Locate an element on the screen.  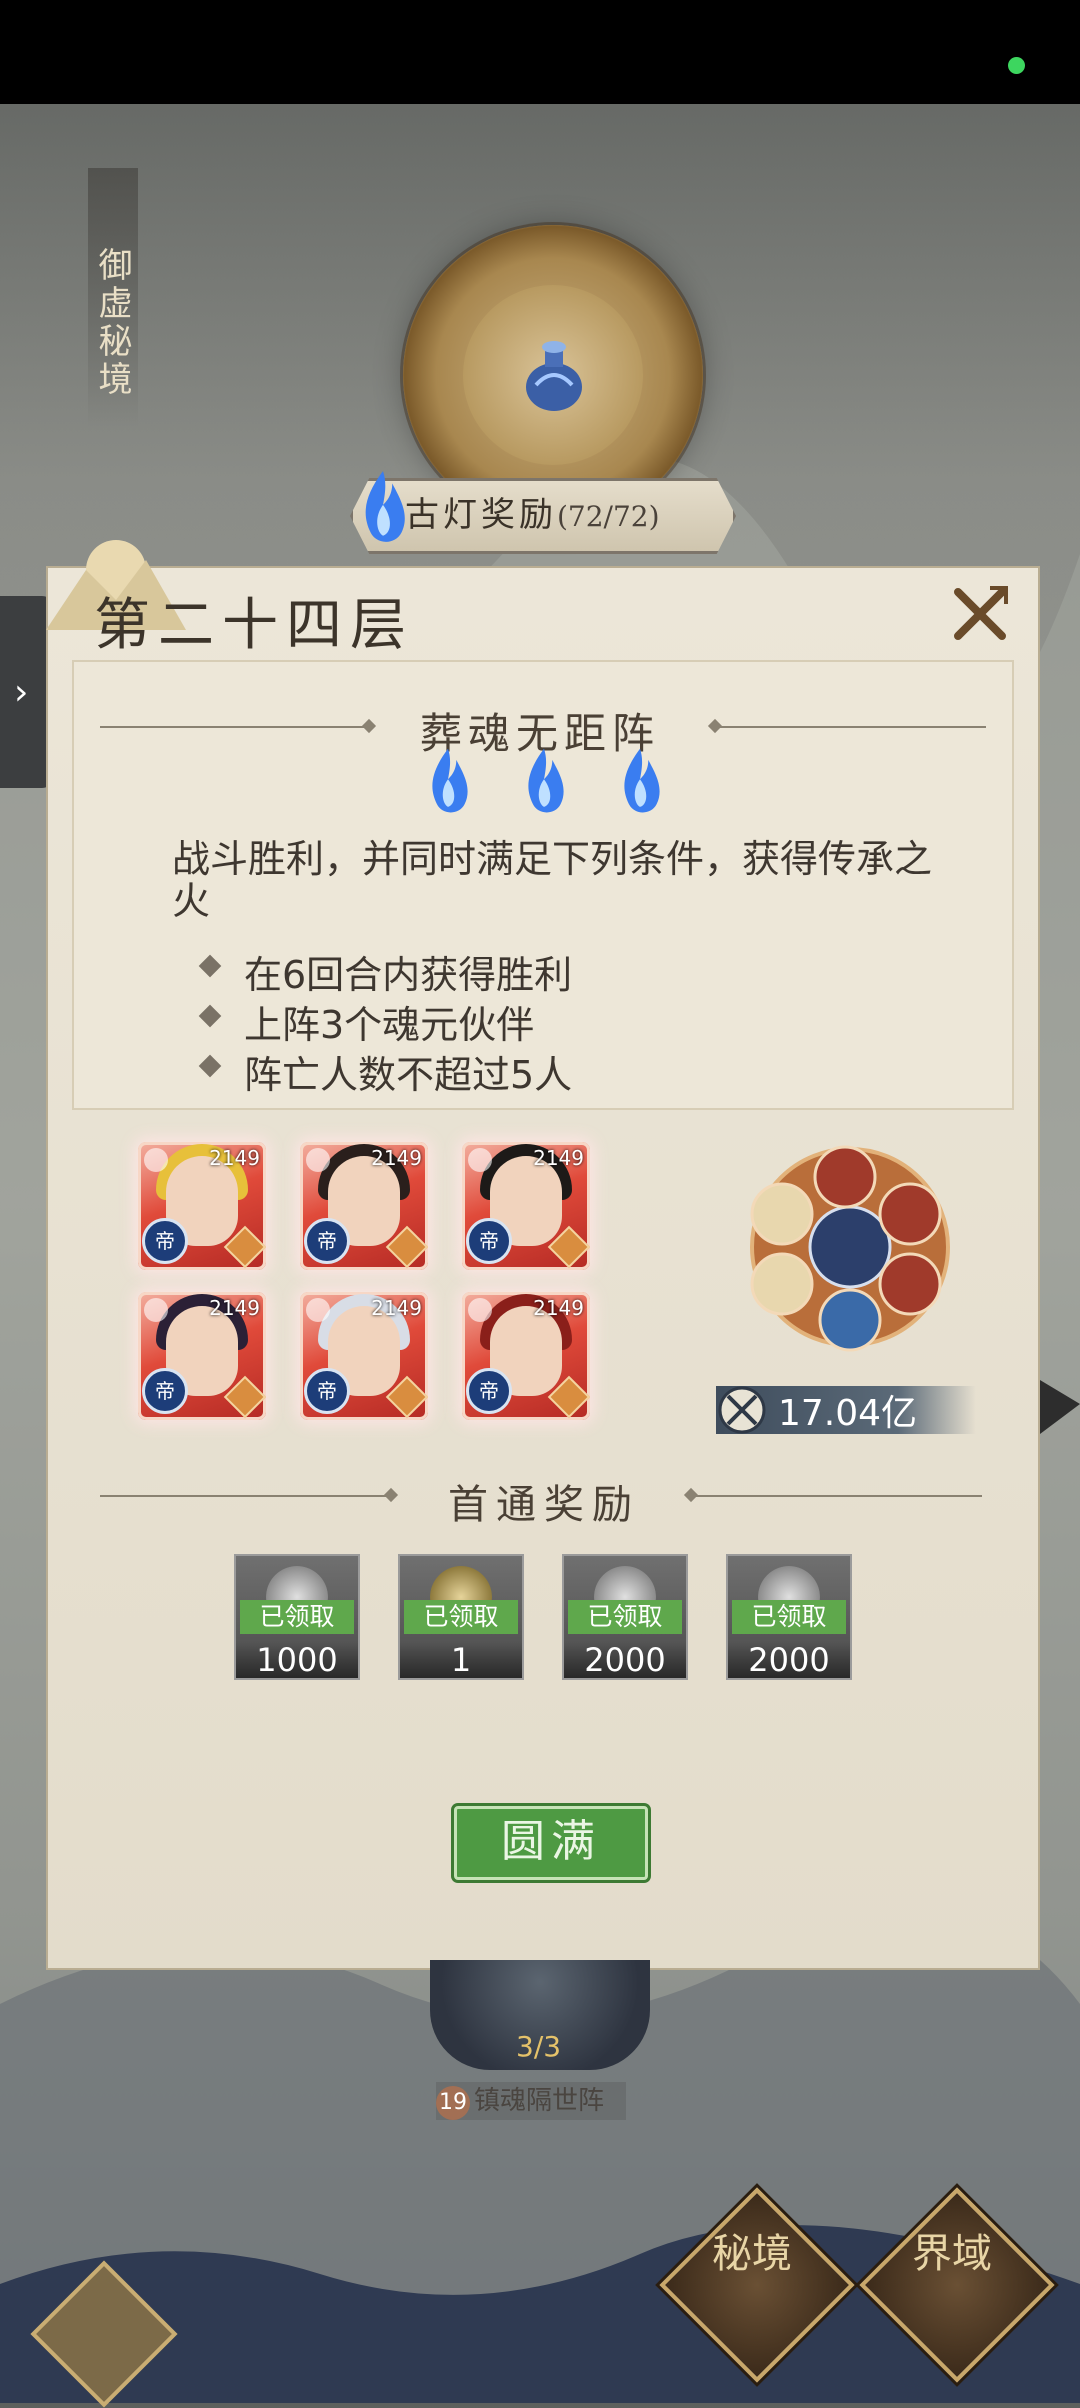
lamp-reward-title: 古灯奖励 is located at coordinates (481, 515).